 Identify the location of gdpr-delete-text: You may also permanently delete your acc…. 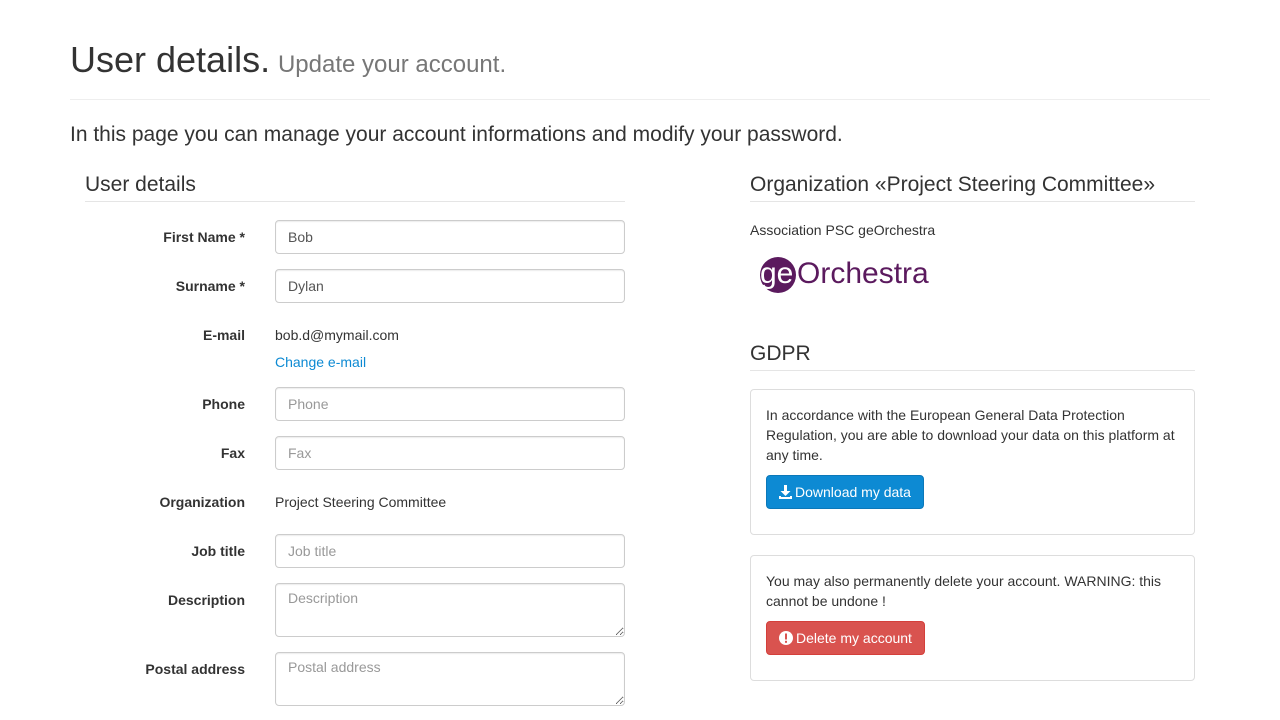
(964, 591).